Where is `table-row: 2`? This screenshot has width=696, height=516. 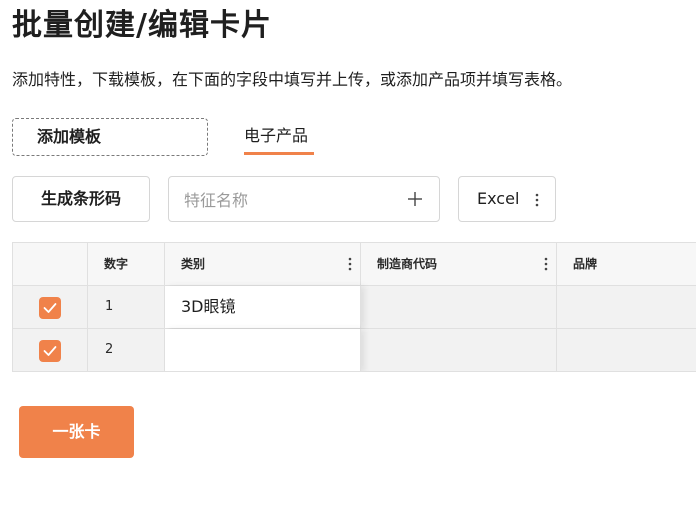
table-row: 2 is located at coordinates (354, 350).